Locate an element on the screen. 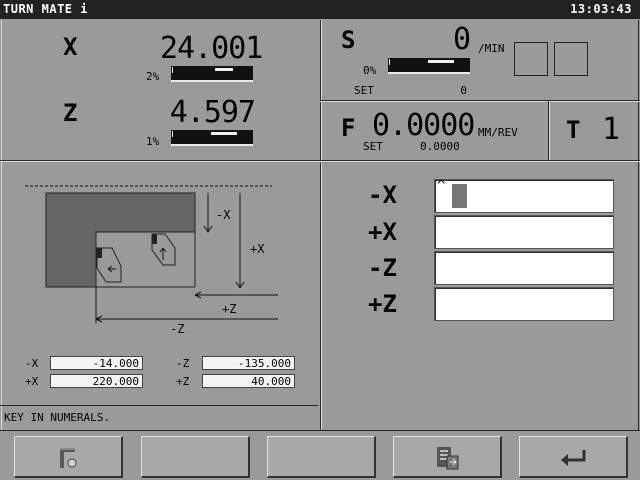 Image resolution: width=640 pixels, height=480 pixels. cursor-caret: ^ is located at coordinates (441, 186).